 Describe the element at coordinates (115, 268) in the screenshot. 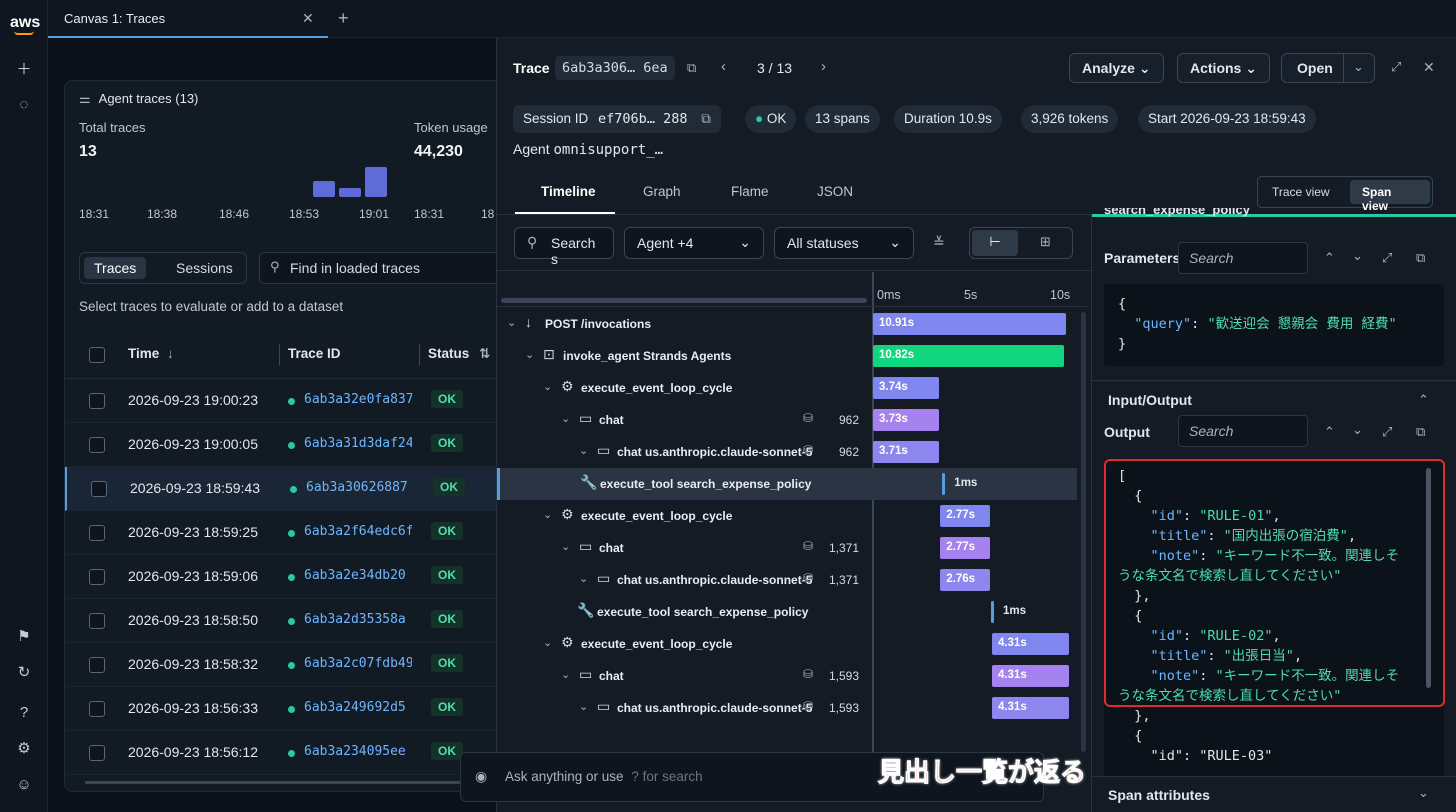

I see `tab-traces: Traces` at that location.